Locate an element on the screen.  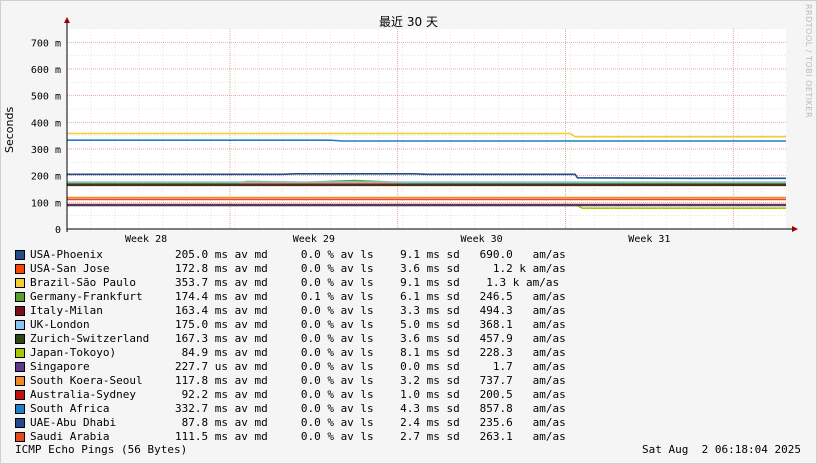
legend-series-name: USA-Phoenix is located at coordinates (66, 254).